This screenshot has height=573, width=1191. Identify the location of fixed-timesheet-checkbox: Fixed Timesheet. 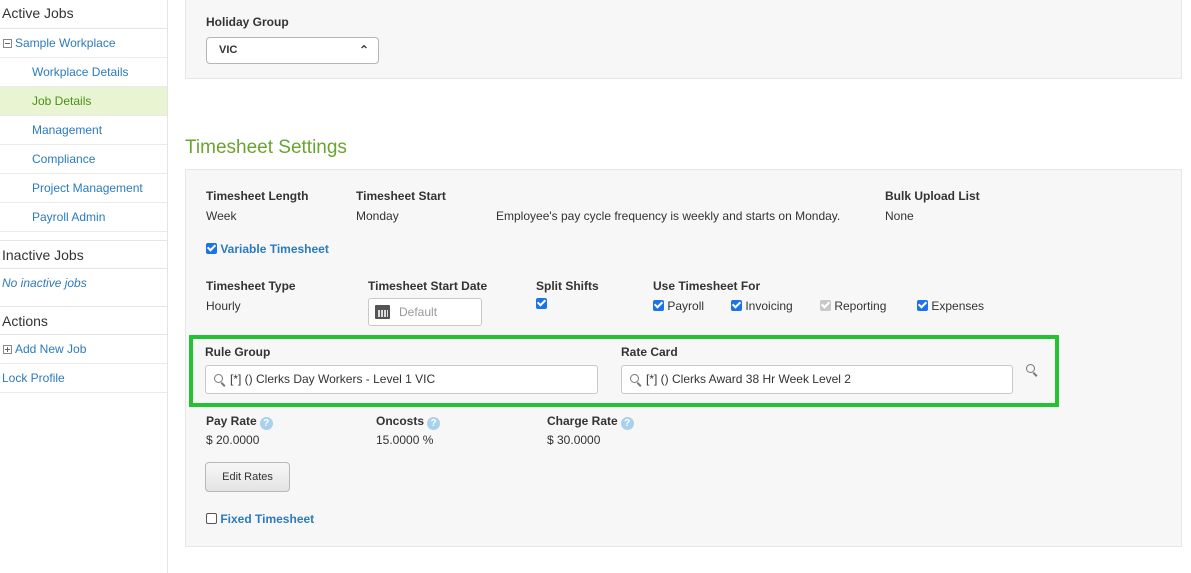
(260, 519).